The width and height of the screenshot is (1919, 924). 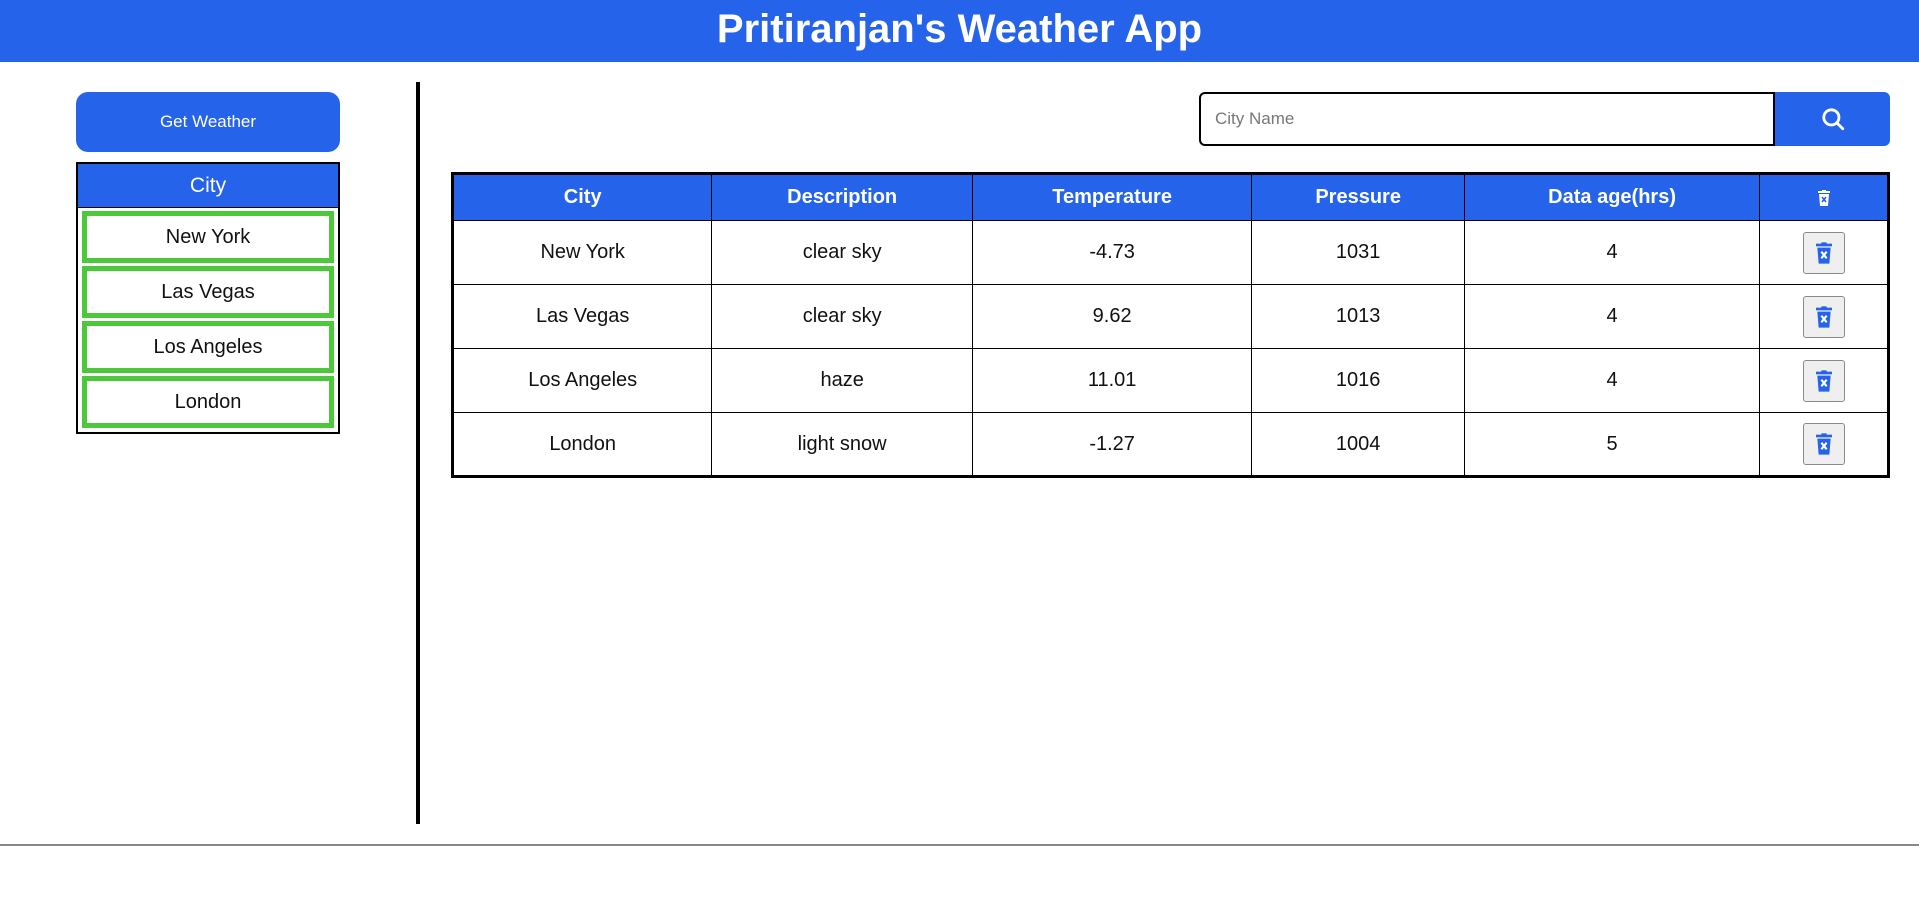 What do you see at coordinates (208, 292) in the screenshot?
I see `city-item-las-vegas: Las Vegas` at bounding box center [208, 292].